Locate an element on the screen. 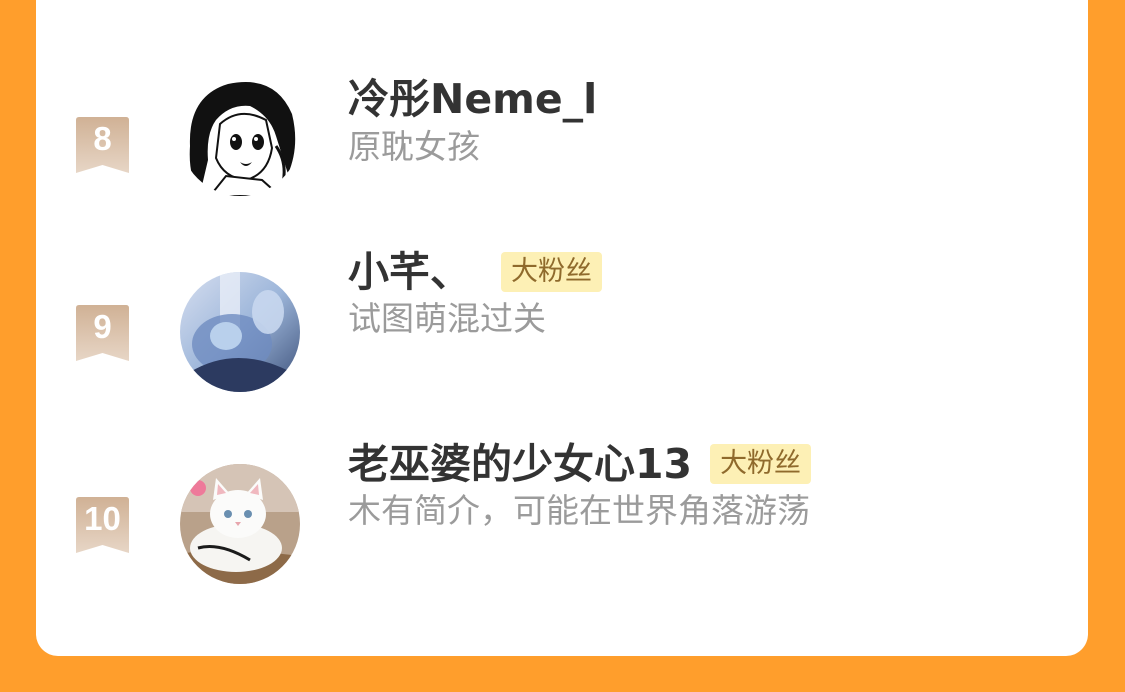 Image resolution: width=1125 pixels, height=692 pixels. blue-anime-avatar-icon is located at coordinates (240, 332).